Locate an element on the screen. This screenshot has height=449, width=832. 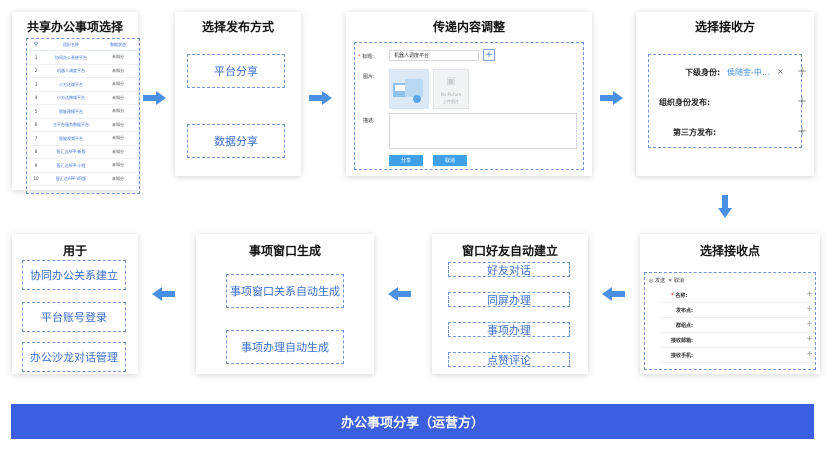
card-window-friends: 窗口好友自动建立 好友对话 同屏办理 事项办理 点赞评论 is located at coordinates (510, 304).